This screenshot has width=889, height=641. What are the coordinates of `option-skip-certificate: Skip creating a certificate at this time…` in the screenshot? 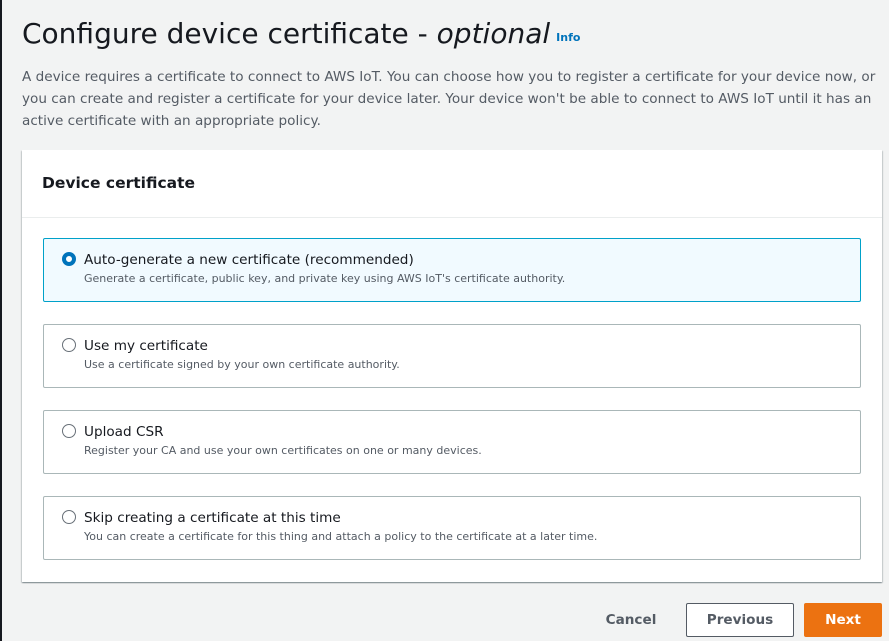 It's located at (452, 528).